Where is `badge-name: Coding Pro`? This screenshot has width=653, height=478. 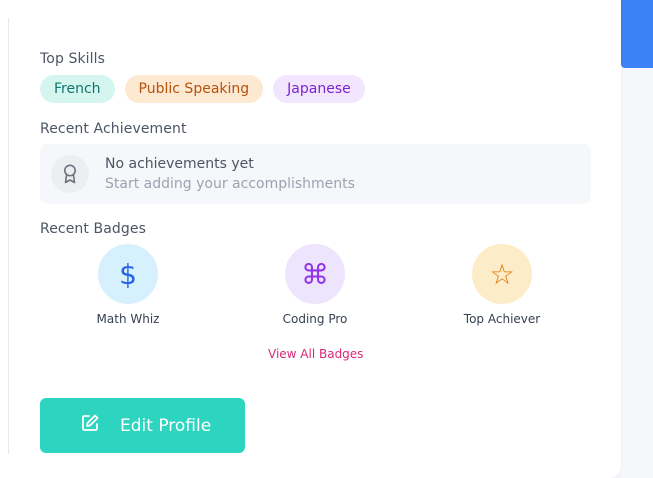 badge-name: Coding Pro is located at coordinates (315, 319).